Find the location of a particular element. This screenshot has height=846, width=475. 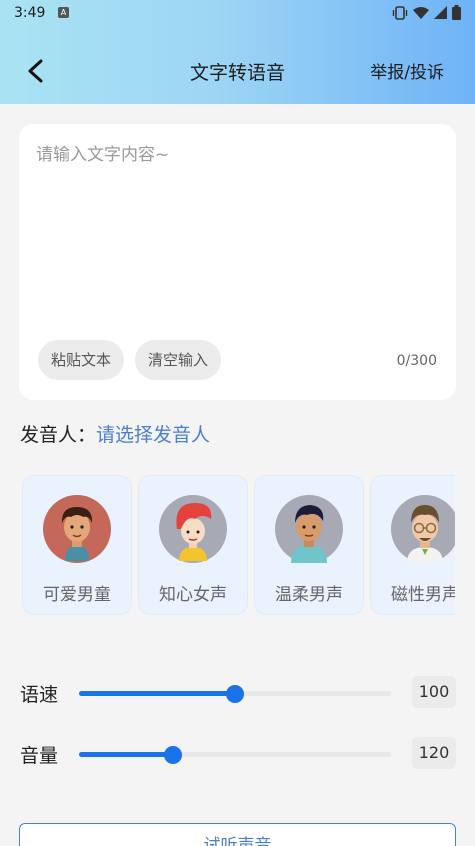

woman-avatar-icon is located at coordinates (193, 529).